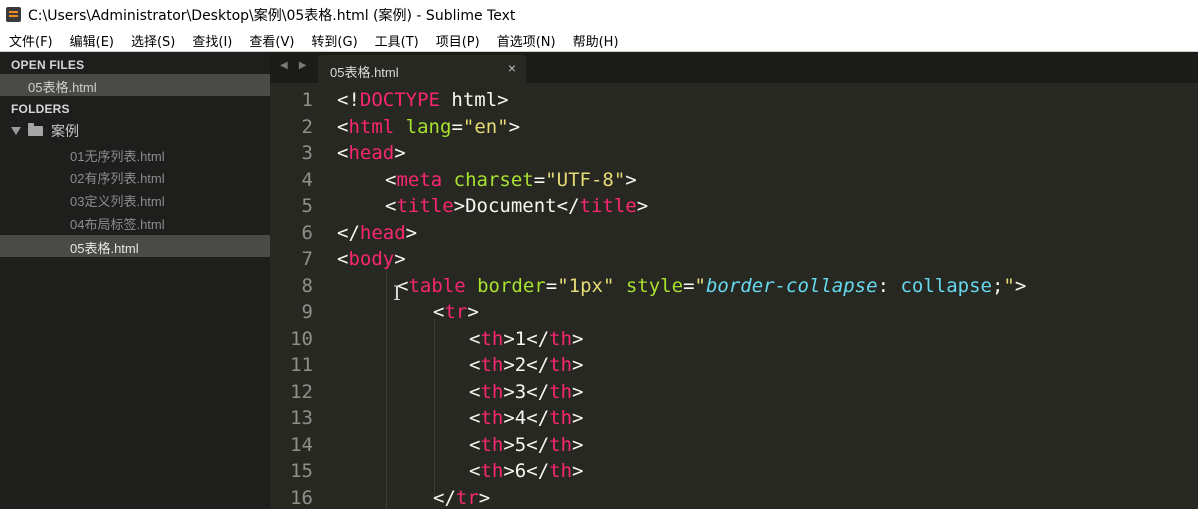  What do you see at coordinates (520, 365) in the screenshot?
I see `token-text: 2` at bounding box center [520, 365].